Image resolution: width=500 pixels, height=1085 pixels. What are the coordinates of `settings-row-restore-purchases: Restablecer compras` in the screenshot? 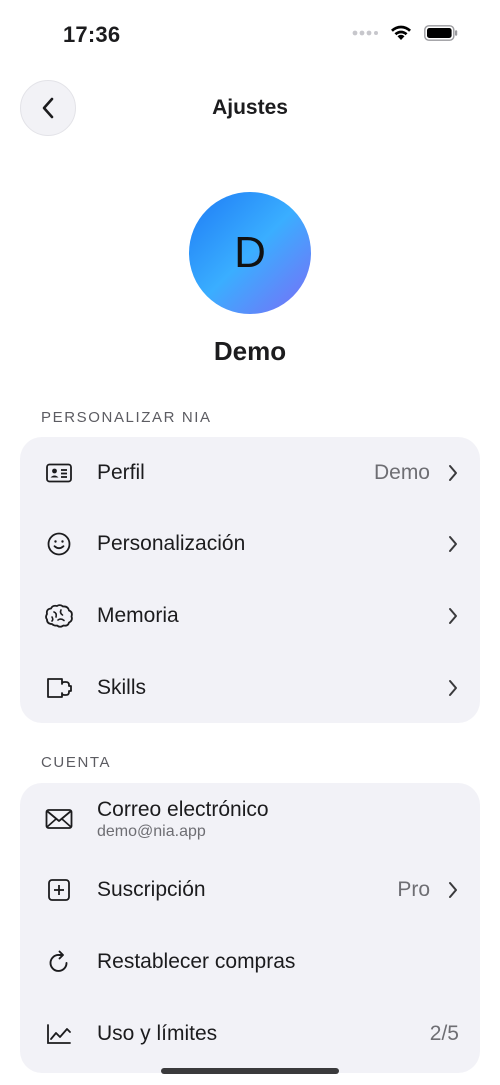 It's located at (250, 962).